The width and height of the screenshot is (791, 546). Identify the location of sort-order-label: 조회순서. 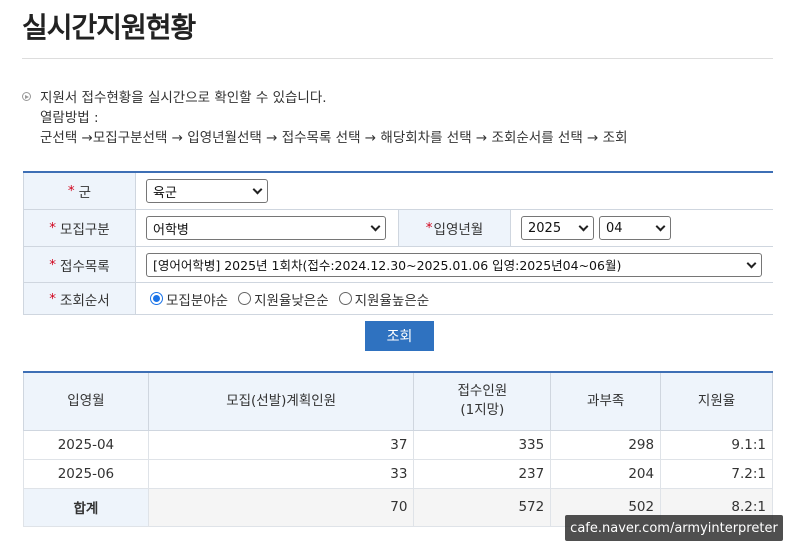
(85, 300).